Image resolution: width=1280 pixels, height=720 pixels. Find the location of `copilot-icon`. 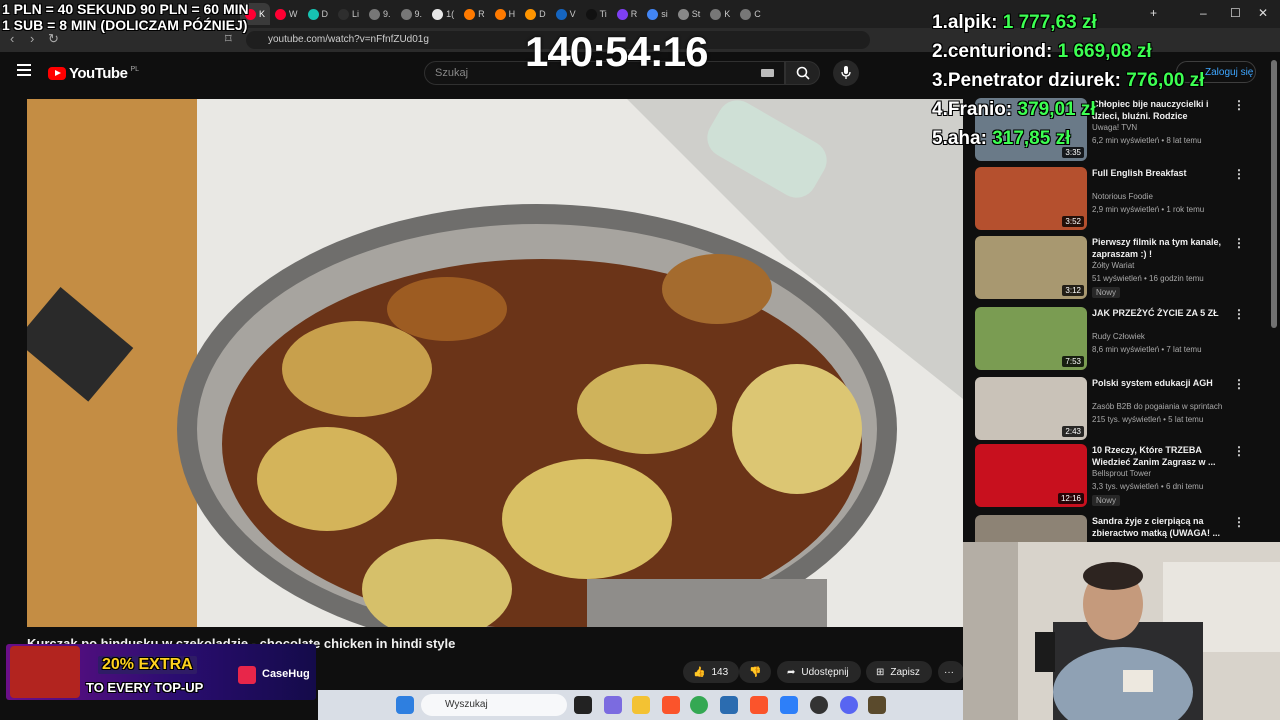

copilot-icon is located at coordinates (613, 705).